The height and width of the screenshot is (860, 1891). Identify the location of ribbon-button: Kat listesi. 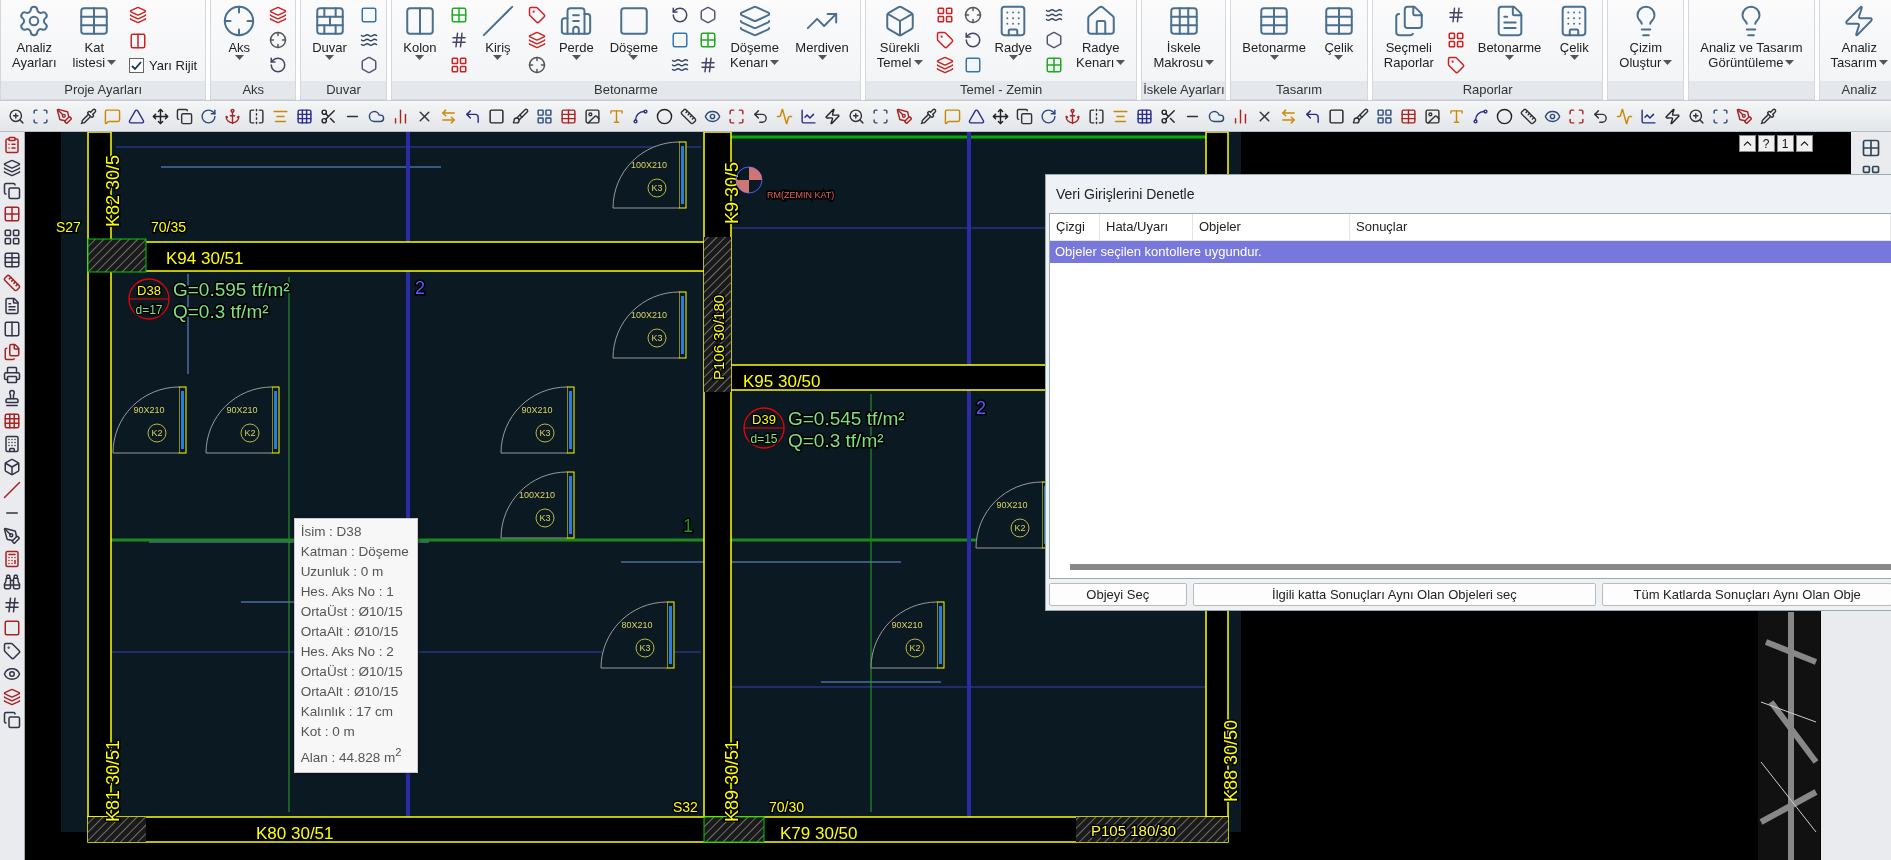
(94, 40).